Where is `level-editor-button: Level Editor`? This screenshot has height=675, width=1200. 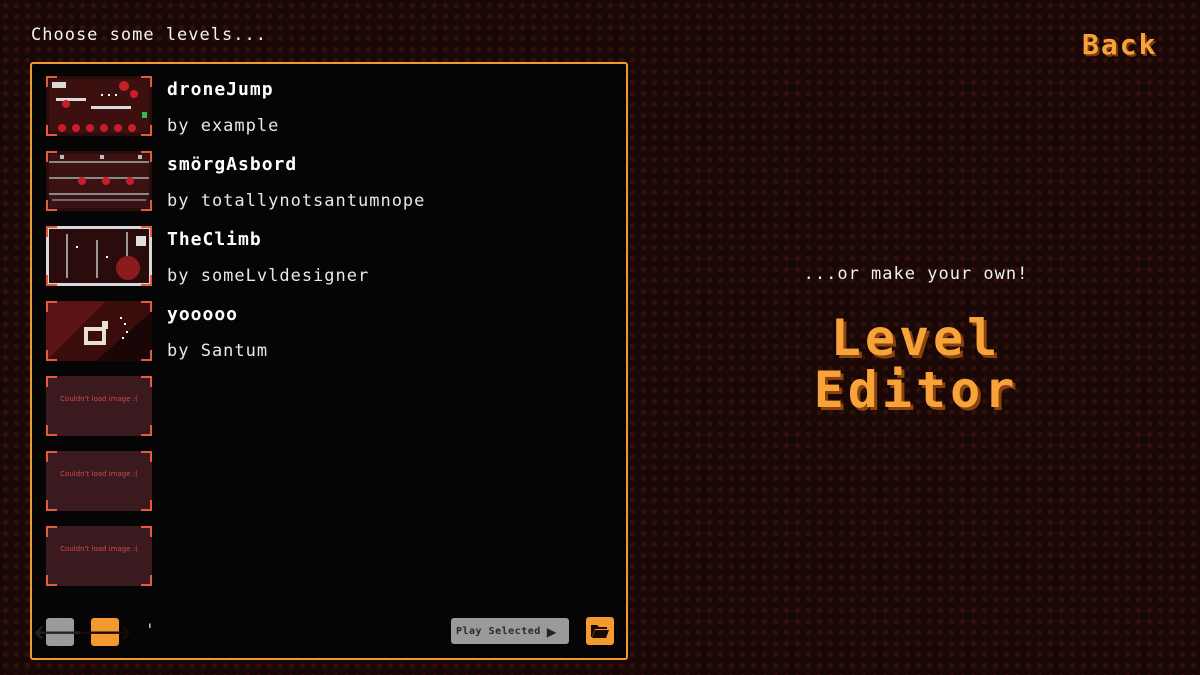 level-editor-button: Level Editor is located at coordinates (916, 364).